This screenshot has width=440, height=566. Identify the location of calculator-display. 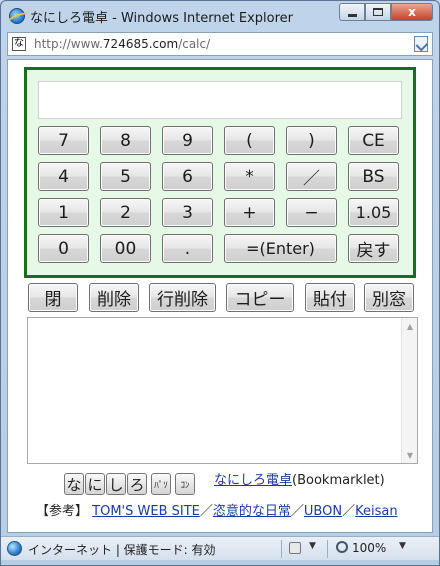
(220, 100).